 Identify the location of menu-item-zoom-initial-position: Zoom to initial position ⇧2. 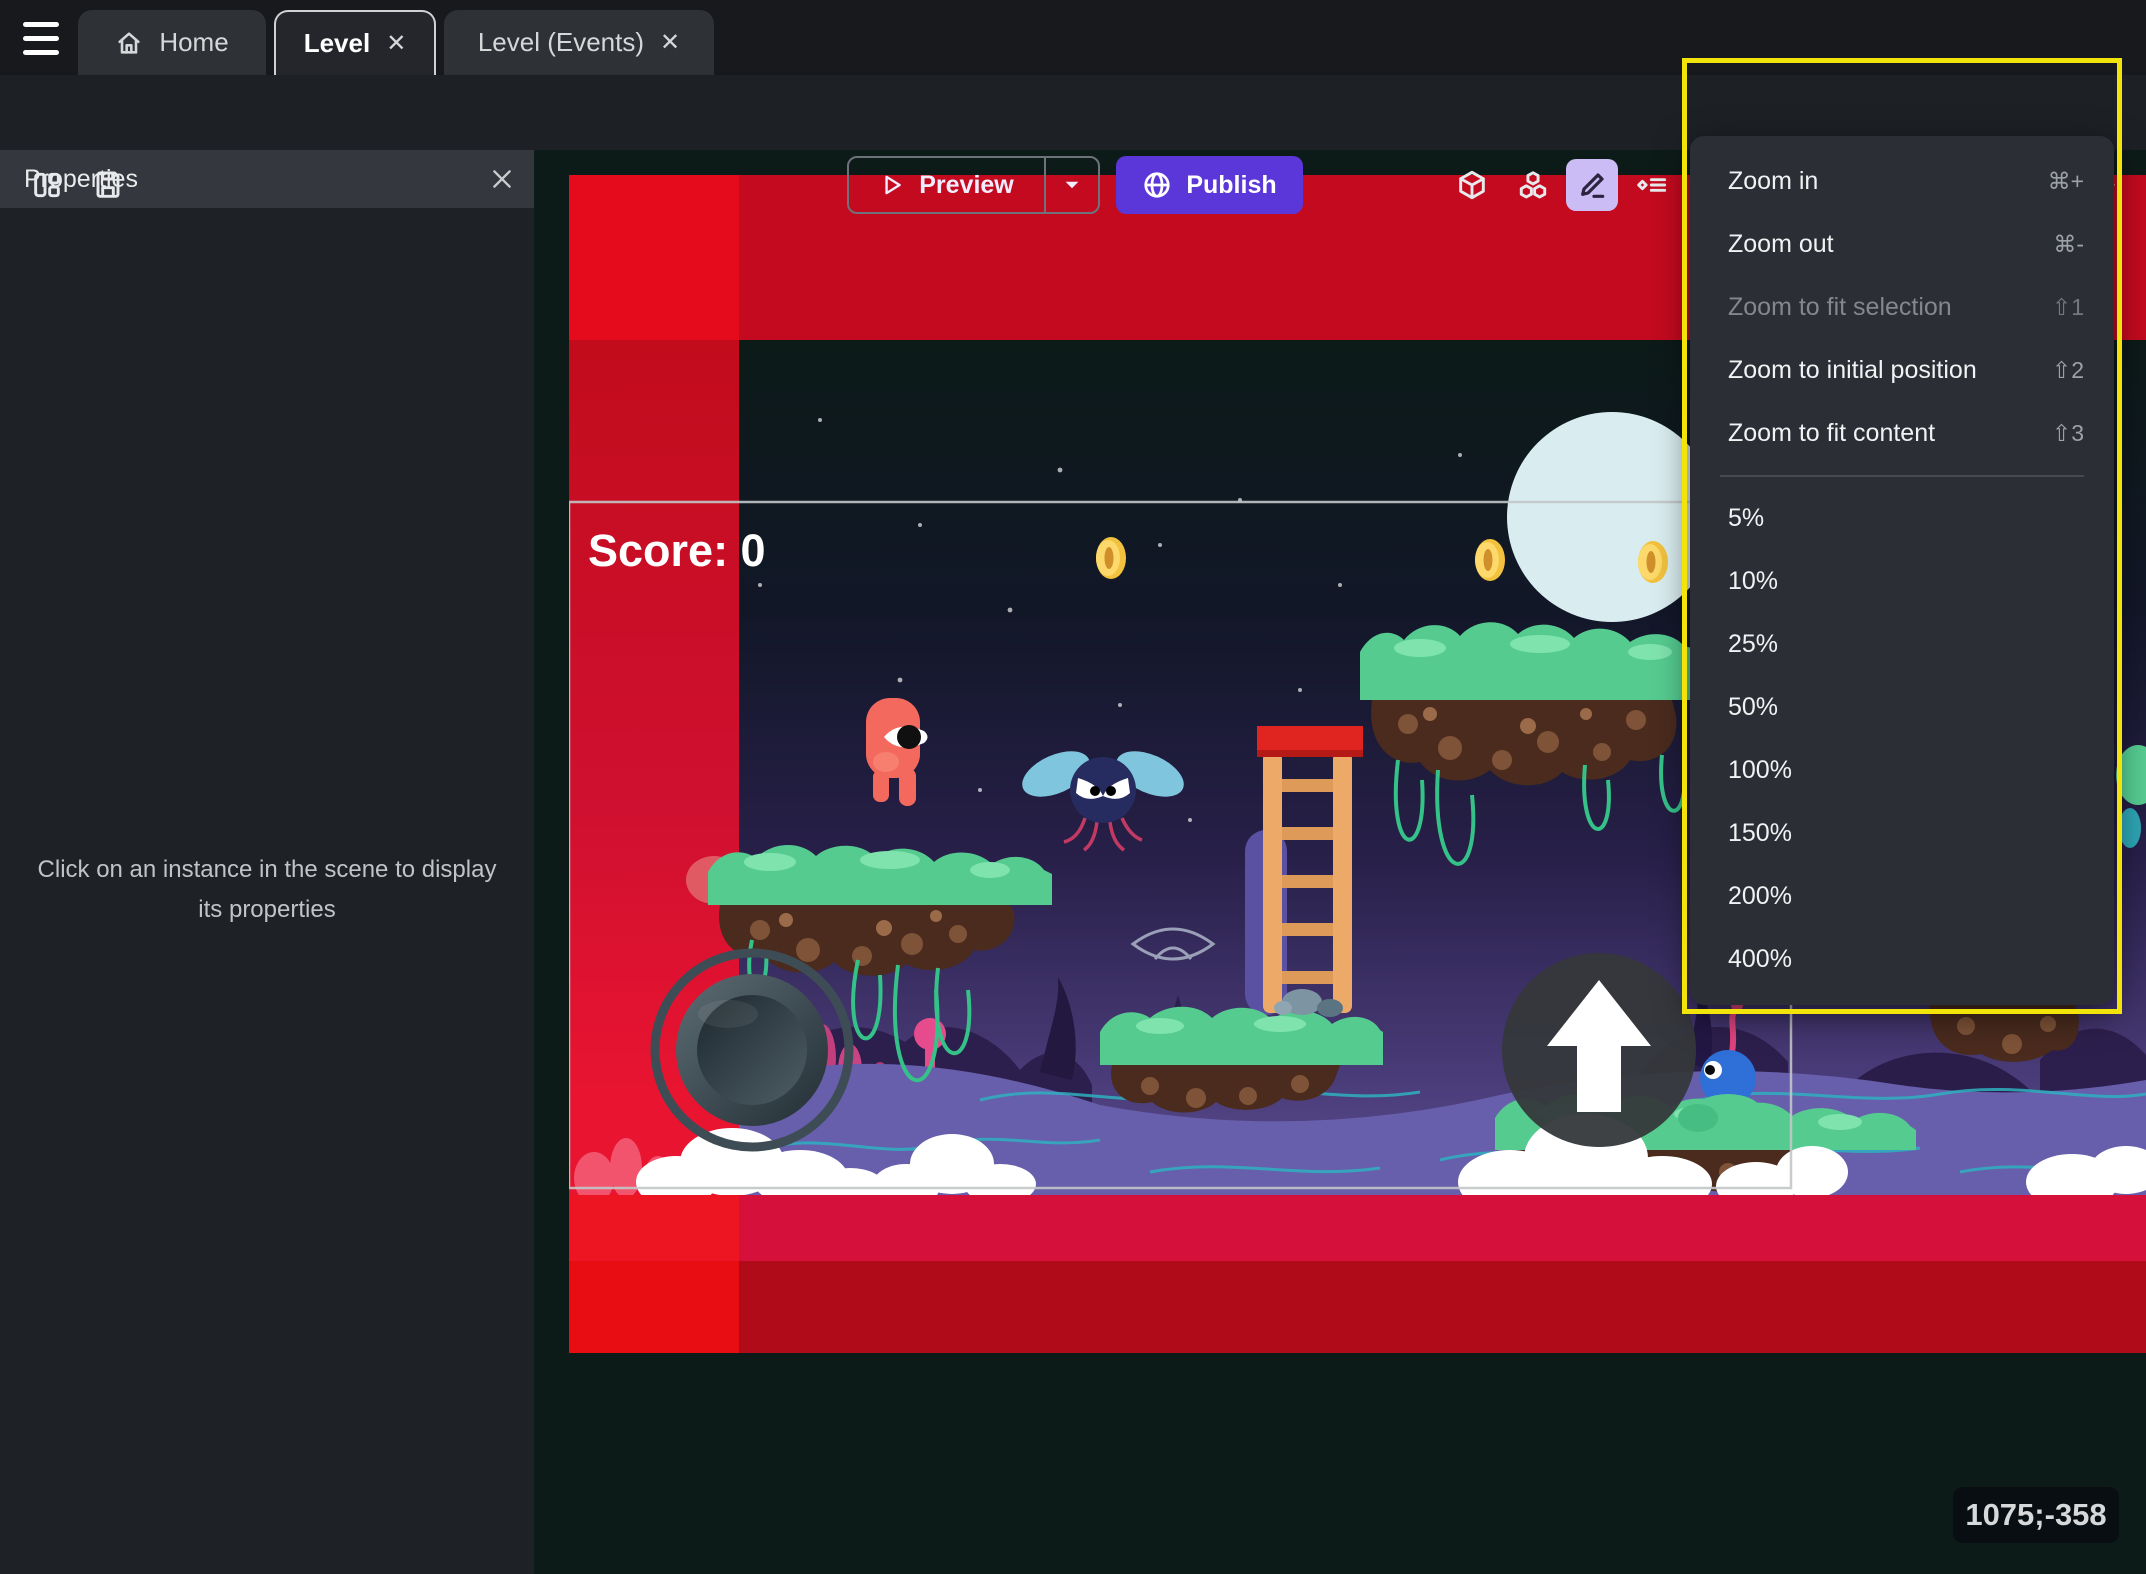
(1902, 370).